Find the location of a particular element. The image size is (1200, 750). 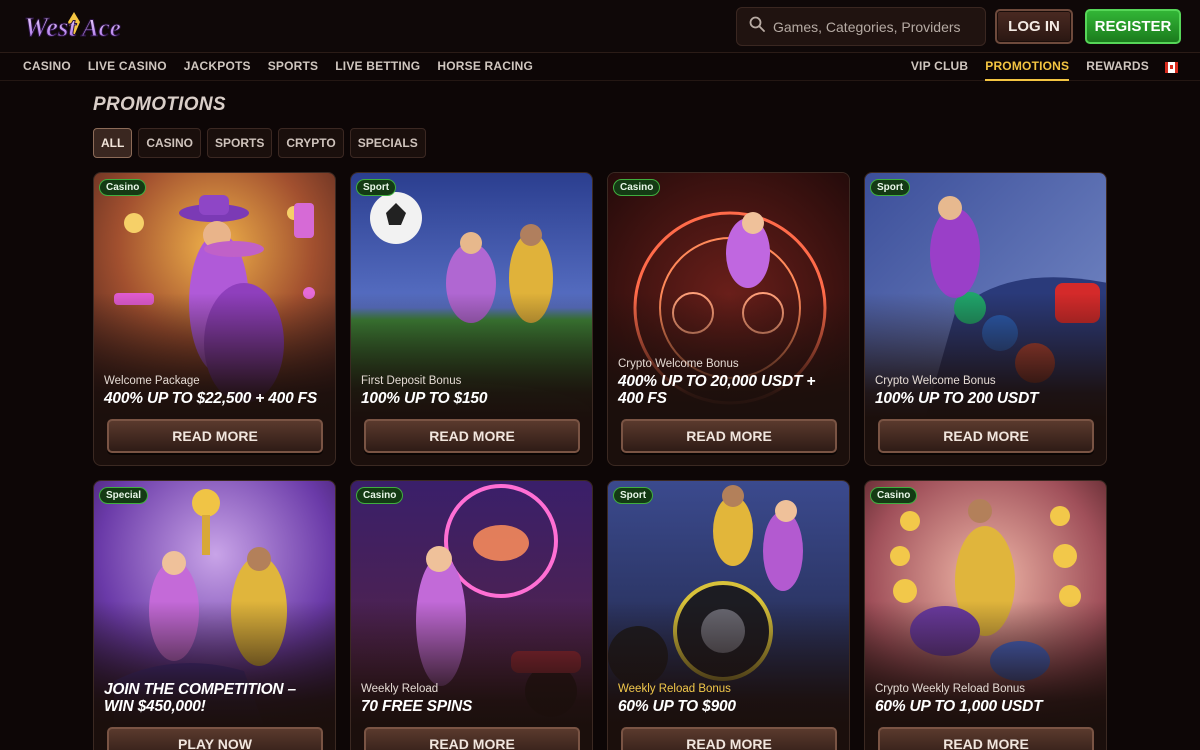

west-ace-logo: West Ace is located at coordinates (76, 26).